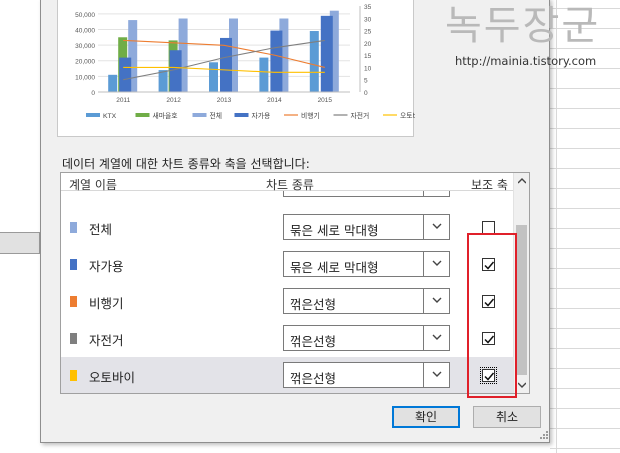 The image size is (620, 453). I want to click on series-name: 전체, so click(101, 229).